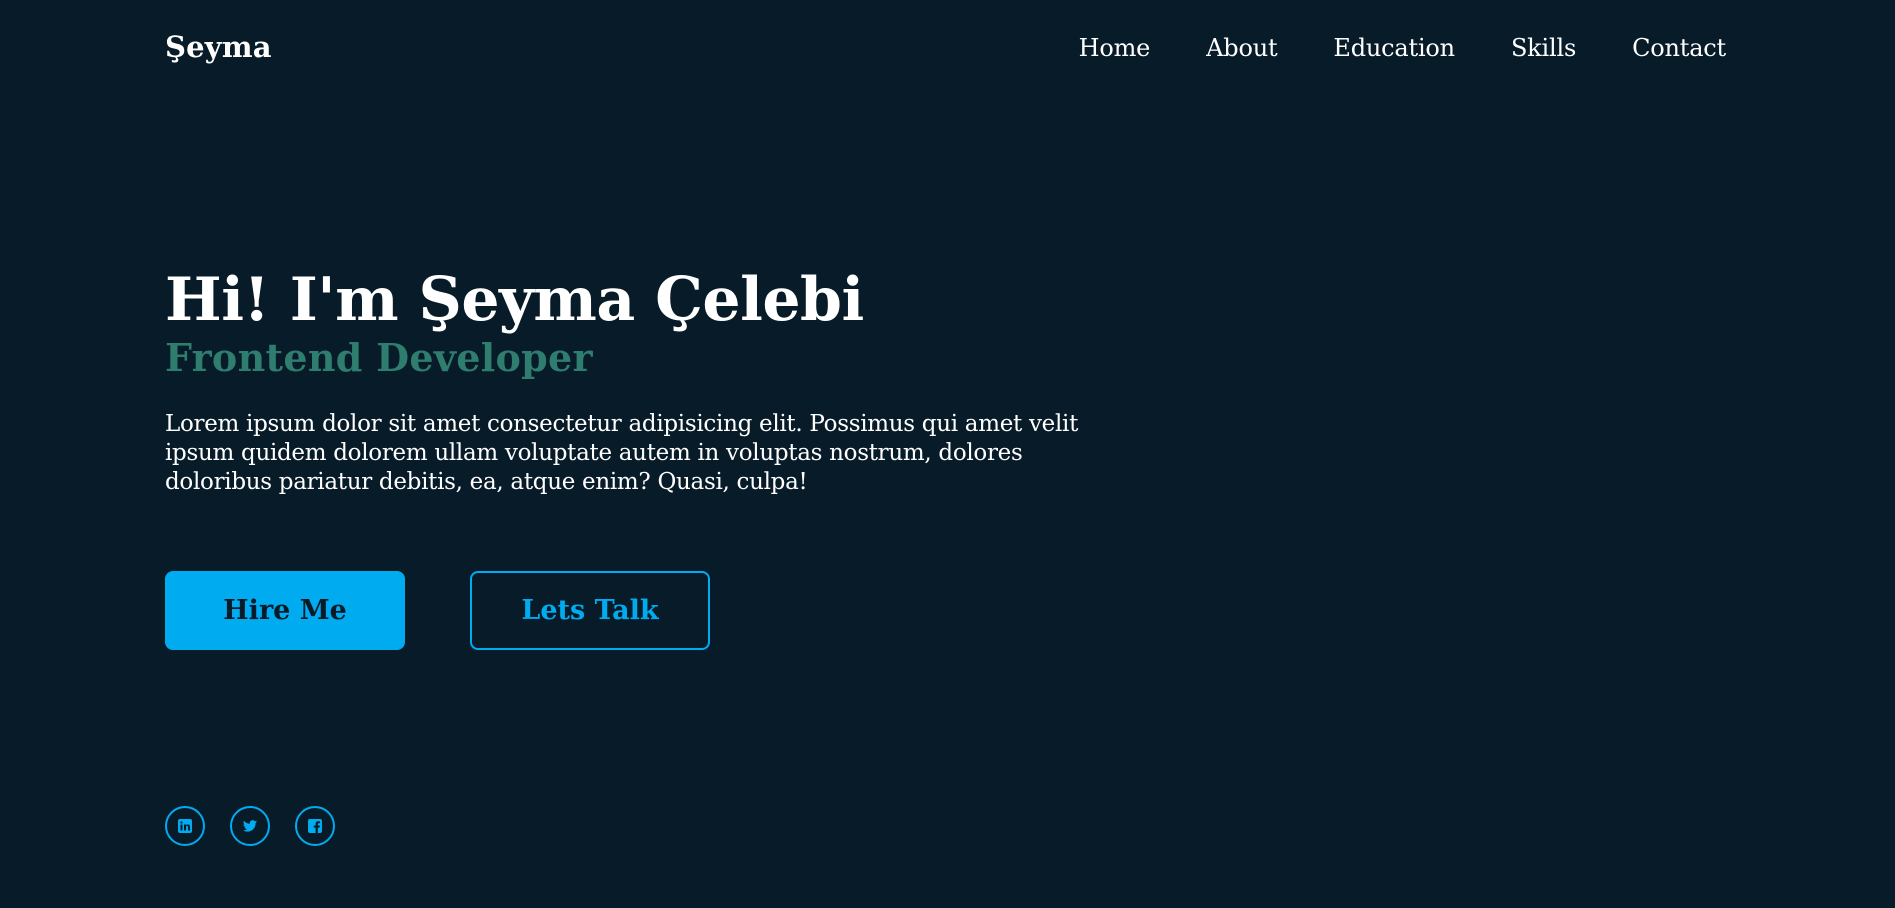 This screenshot has width=1895, height=908. What do you see at coordinates (218, 47) in the screenshot?
I see `logo: Şeyma` at bounding box center [218, 47].